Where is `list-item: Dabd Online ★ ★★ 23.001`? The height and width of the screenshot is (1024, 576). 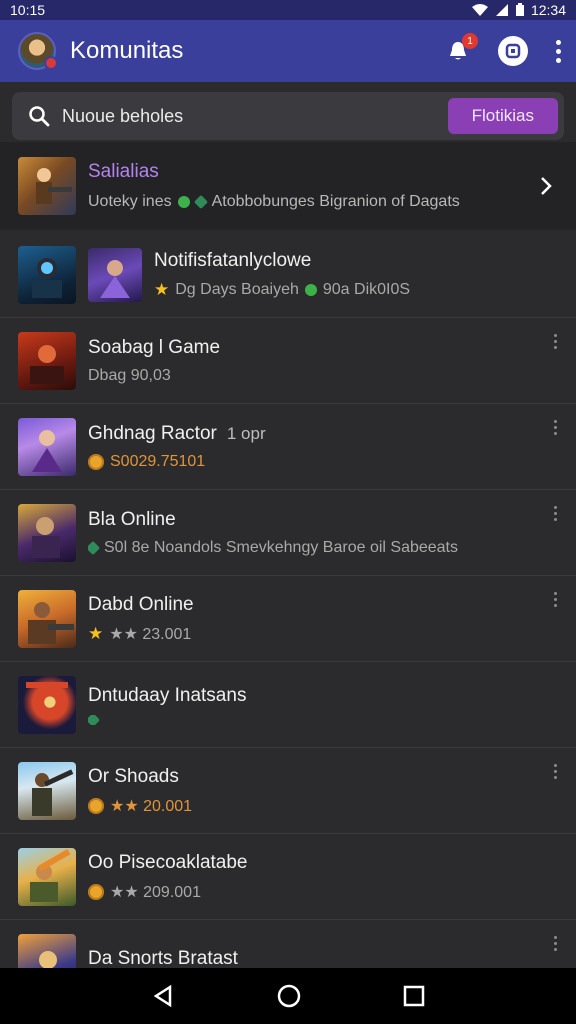
list-item: Dabd Online ★ ★★ 23.001 is located at coordinates (288, 619).